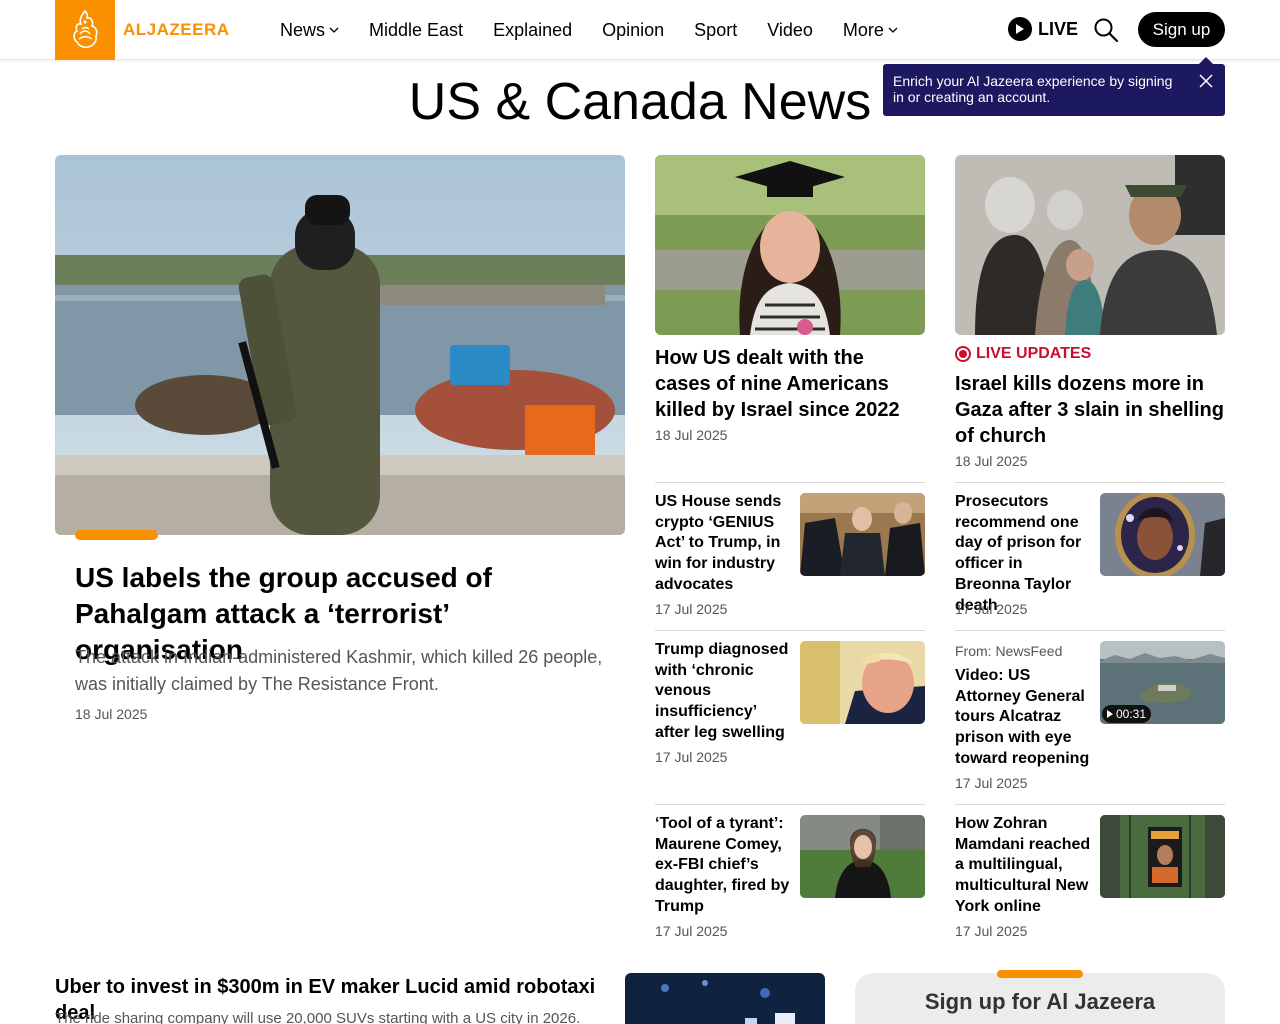 The image size is (1280, 1024). What do you see at coordinates (1131, 714) in the screenshot?
I see `video-duration: 00:31` at bounding box center [1131, 714].